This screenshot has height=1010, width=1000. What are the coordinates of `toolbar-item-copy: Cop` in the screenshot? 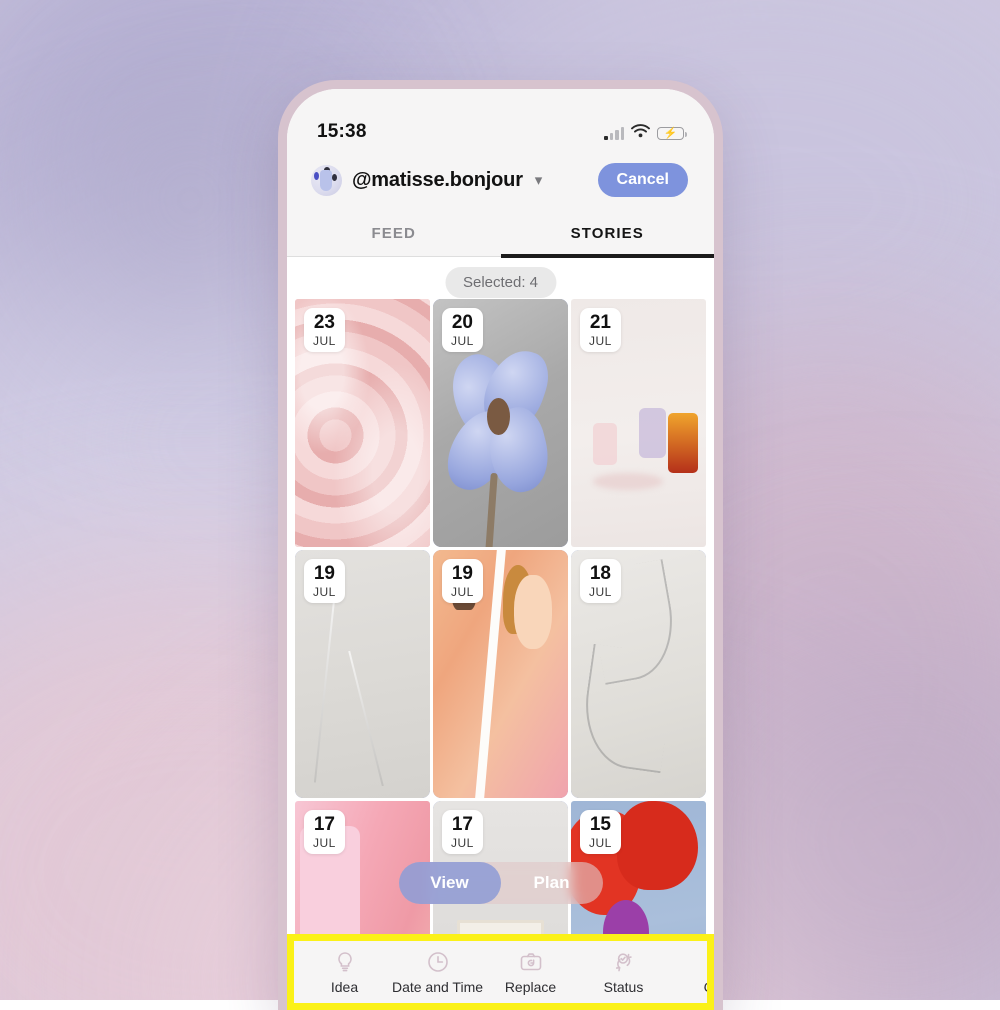 It's located at (688, 972).